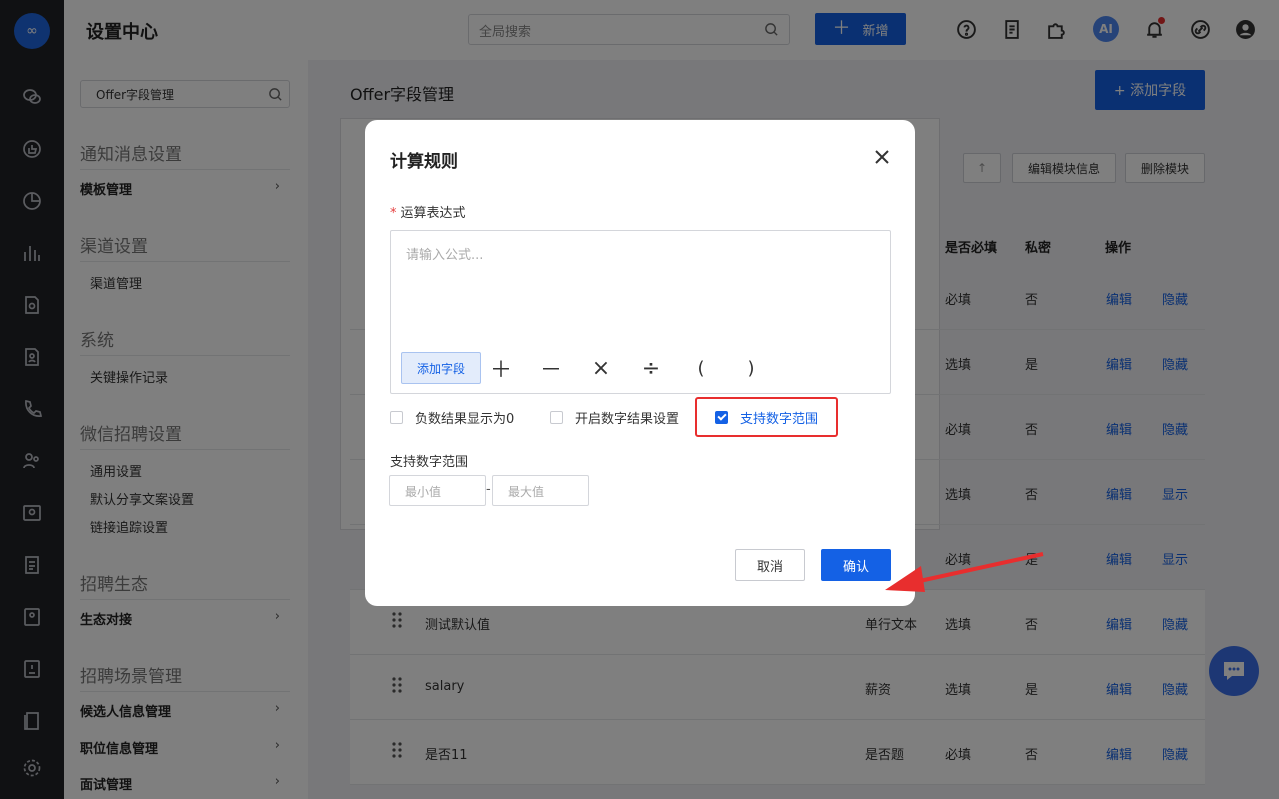  Describe the element at coordinates (433, 213) in the screenshot. I see `expression-label-text: 运算表达式` at that location.